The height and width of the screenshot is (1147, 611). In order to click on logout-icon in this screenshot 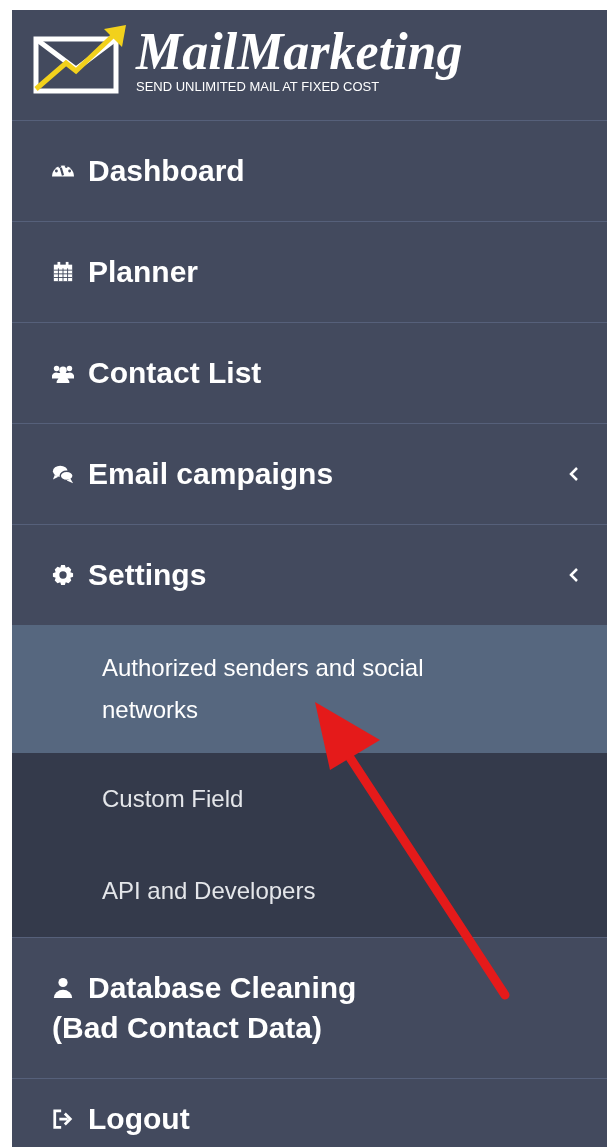, I will do `click(63, 1119)`.